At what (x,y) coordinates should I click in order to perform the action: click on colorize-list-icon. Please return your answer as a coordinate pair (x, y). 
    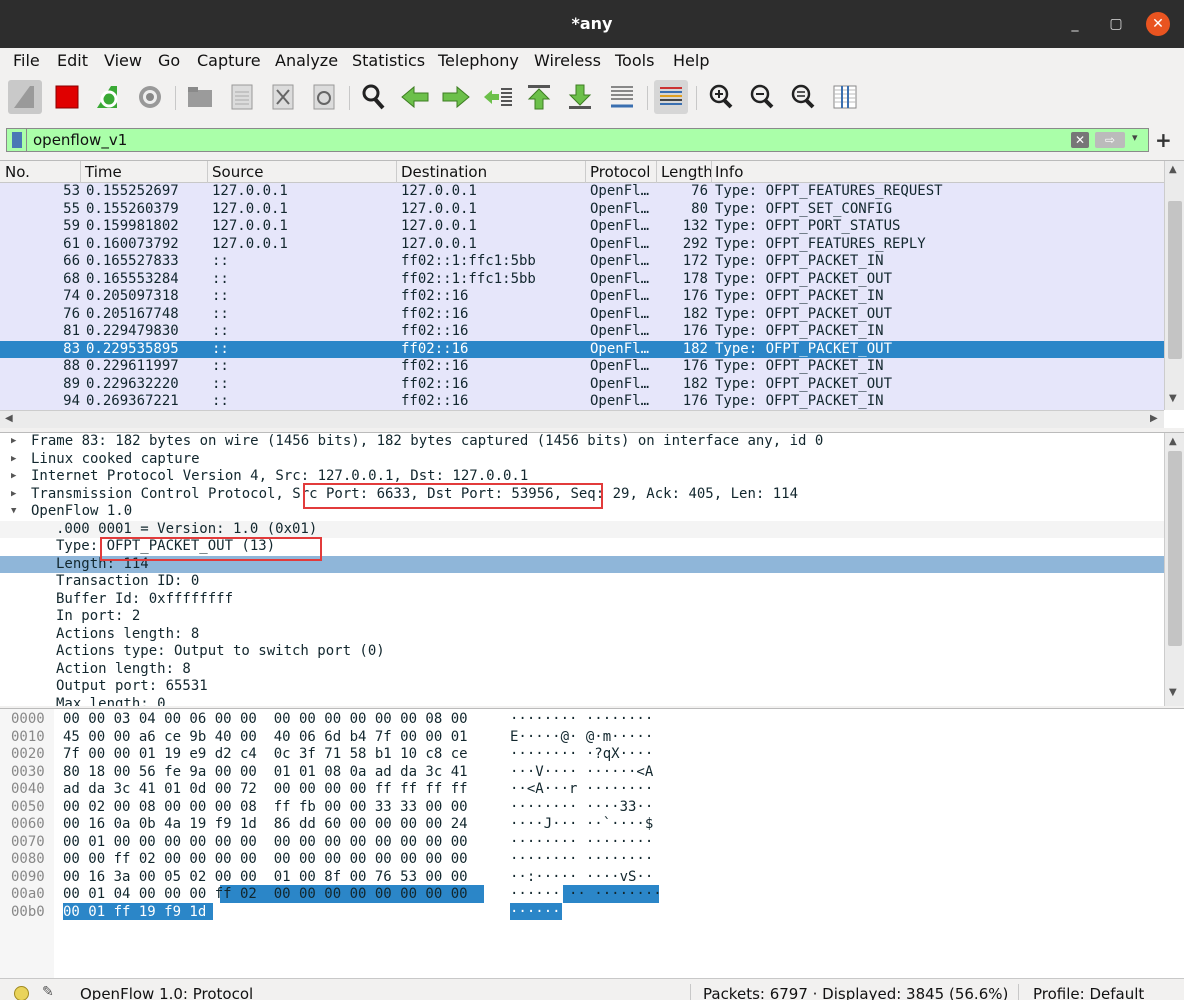
    Looking at the image, I should click on (671, 97).